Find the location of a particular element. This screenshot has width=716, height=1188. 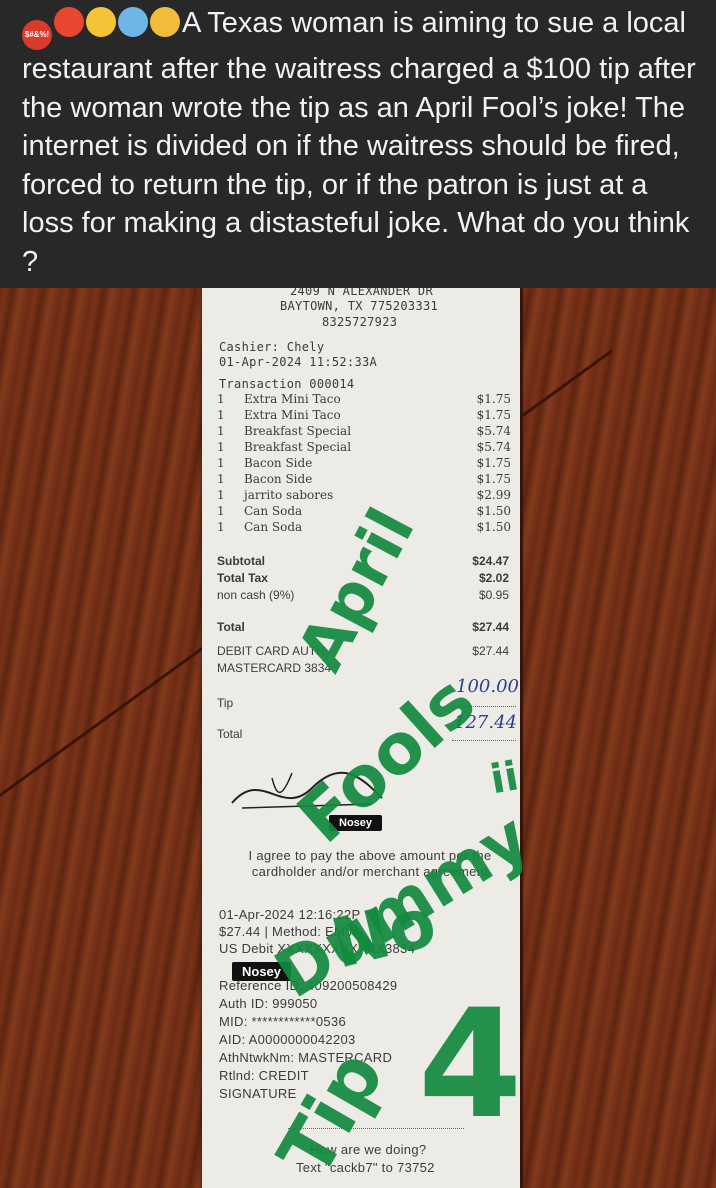

flushed-face-emoji-icon is located at coordinates (101, 22).